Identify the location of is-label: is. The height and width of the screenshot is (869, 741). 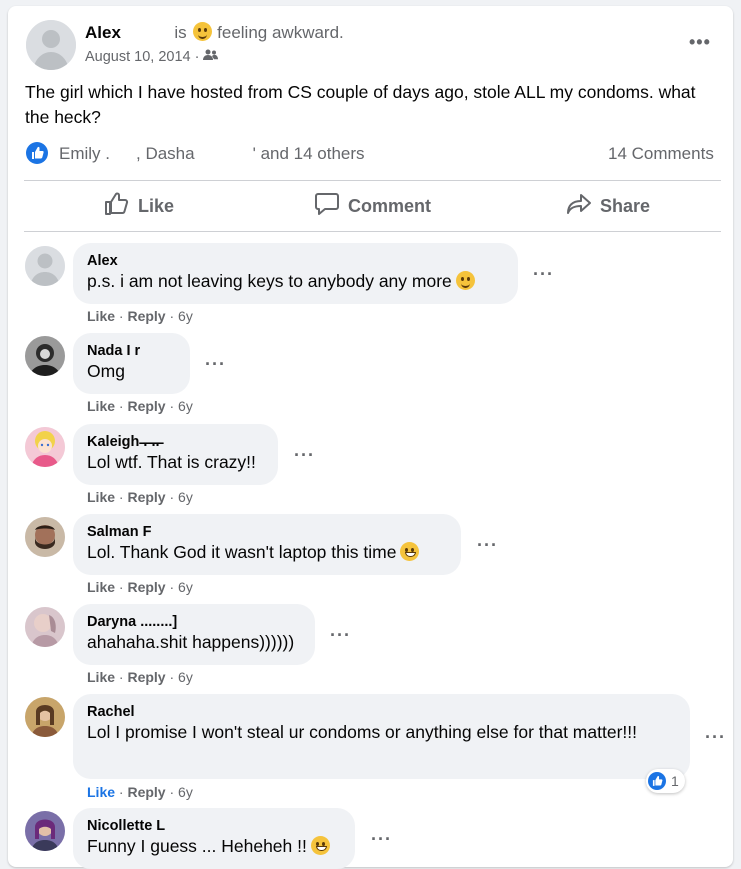
(180, 32).